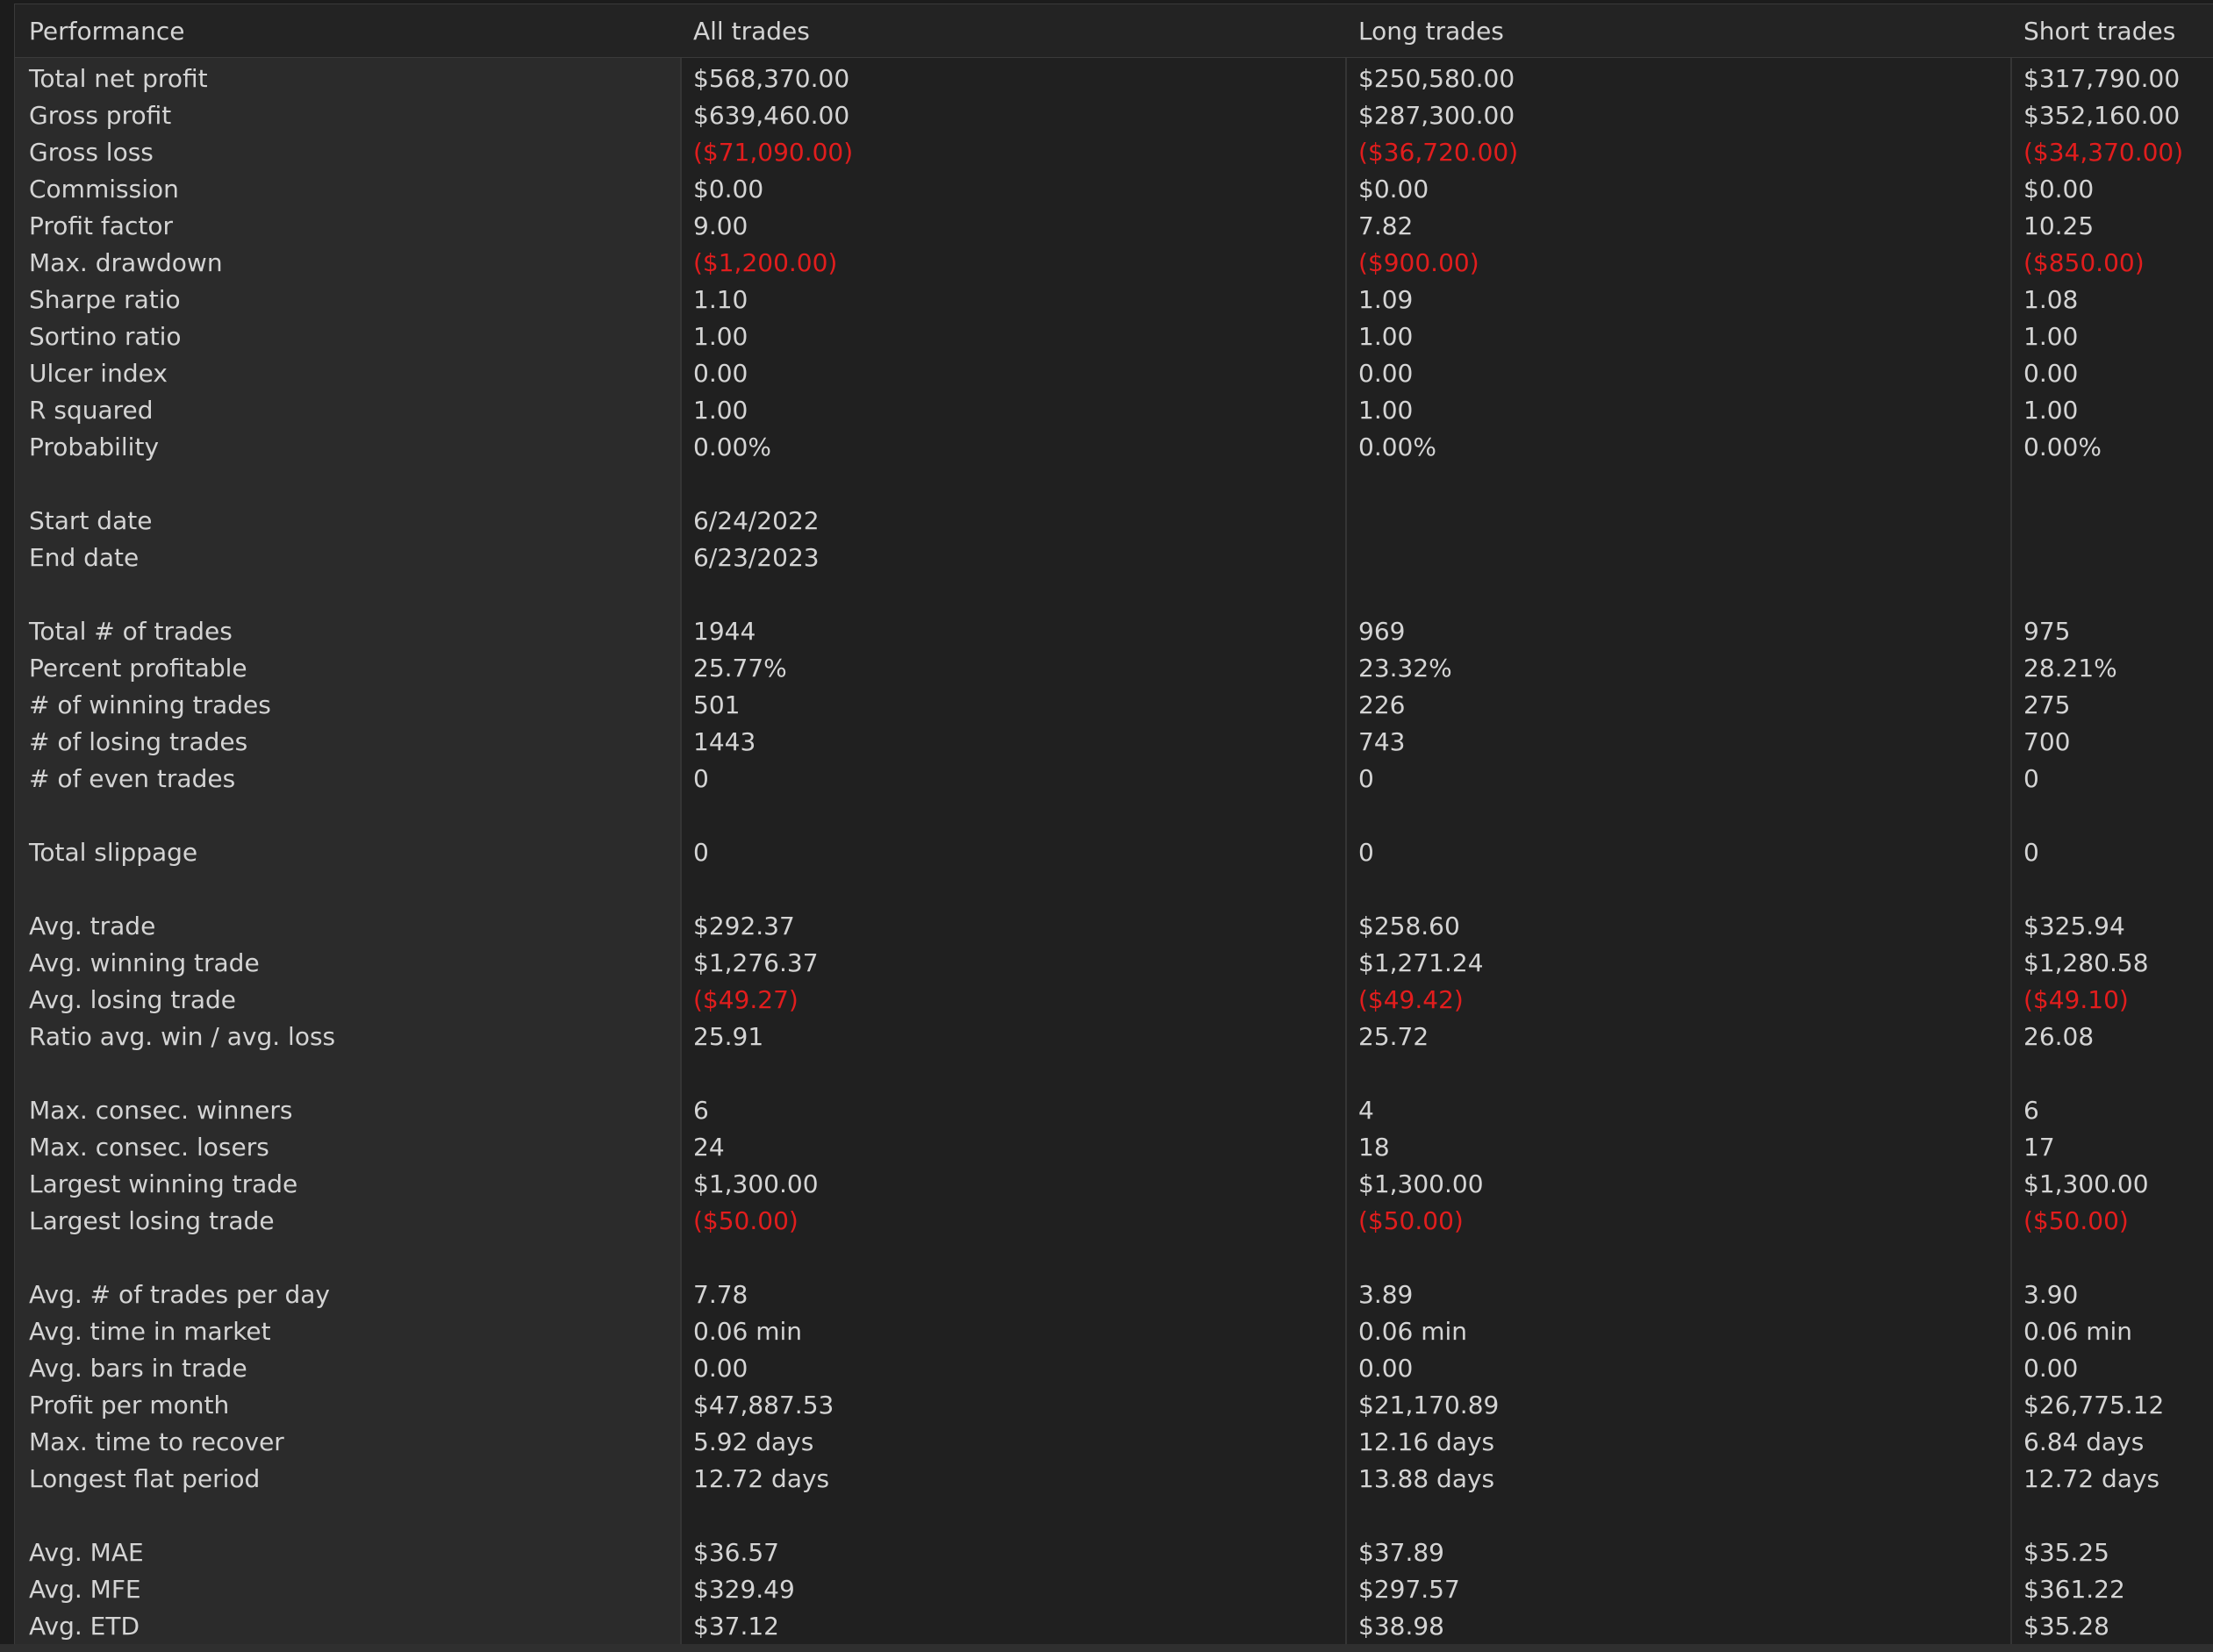  What do you see at coordinates (2091, 1479) in the screenshot?
I see `short-trades-value: 12.72 days` at bounding box center [2091, 1479].